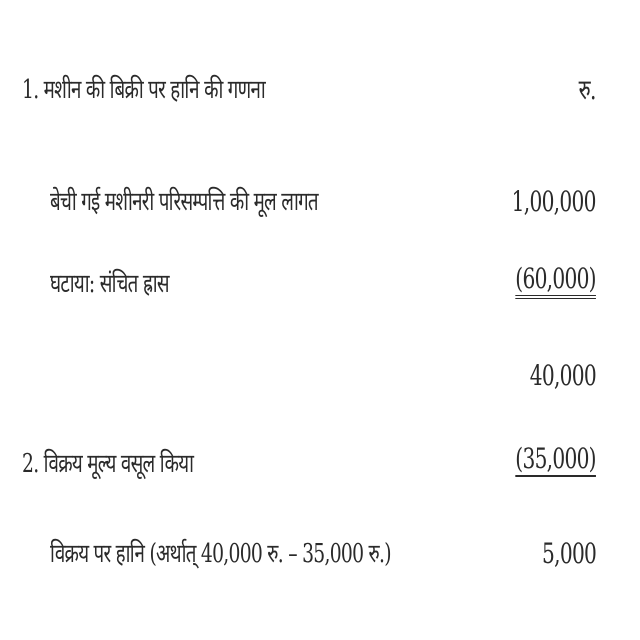 The image size is (640, 640). I want to click on sale-value-amount: (35,000), so click(556, 459).